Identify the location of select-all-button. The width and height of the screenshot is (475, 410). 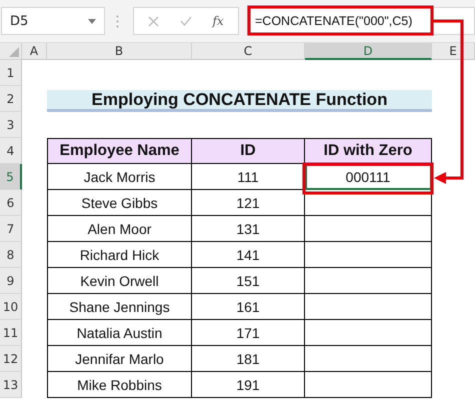
(11, 51).